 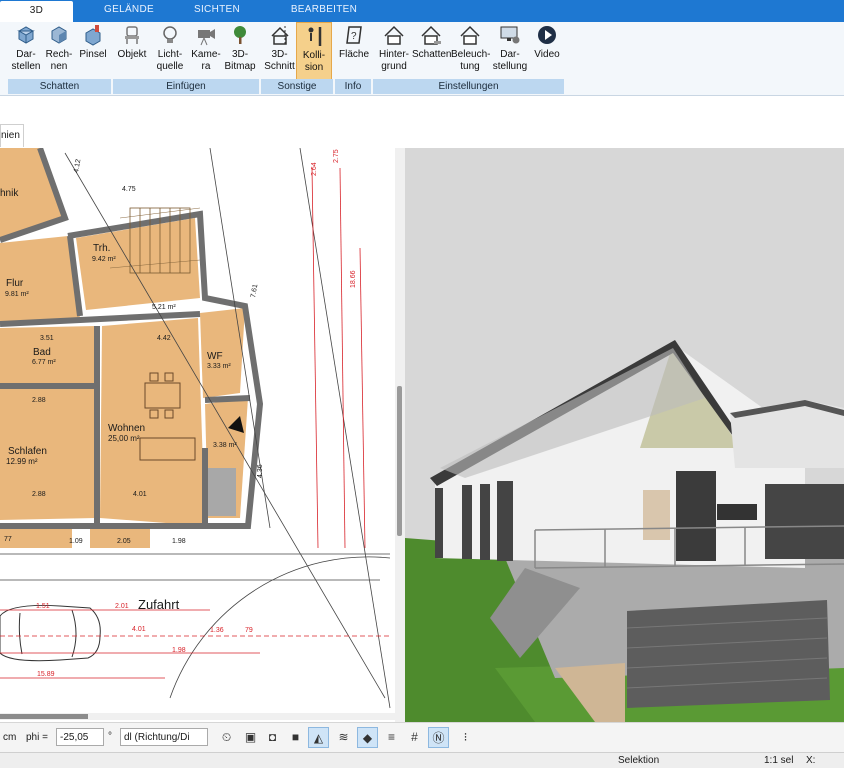 What do you see at coordinates (59, 51) in the screenshot?
I see `rechnen-button: Rech- nen` at bounding box center [59, 51].